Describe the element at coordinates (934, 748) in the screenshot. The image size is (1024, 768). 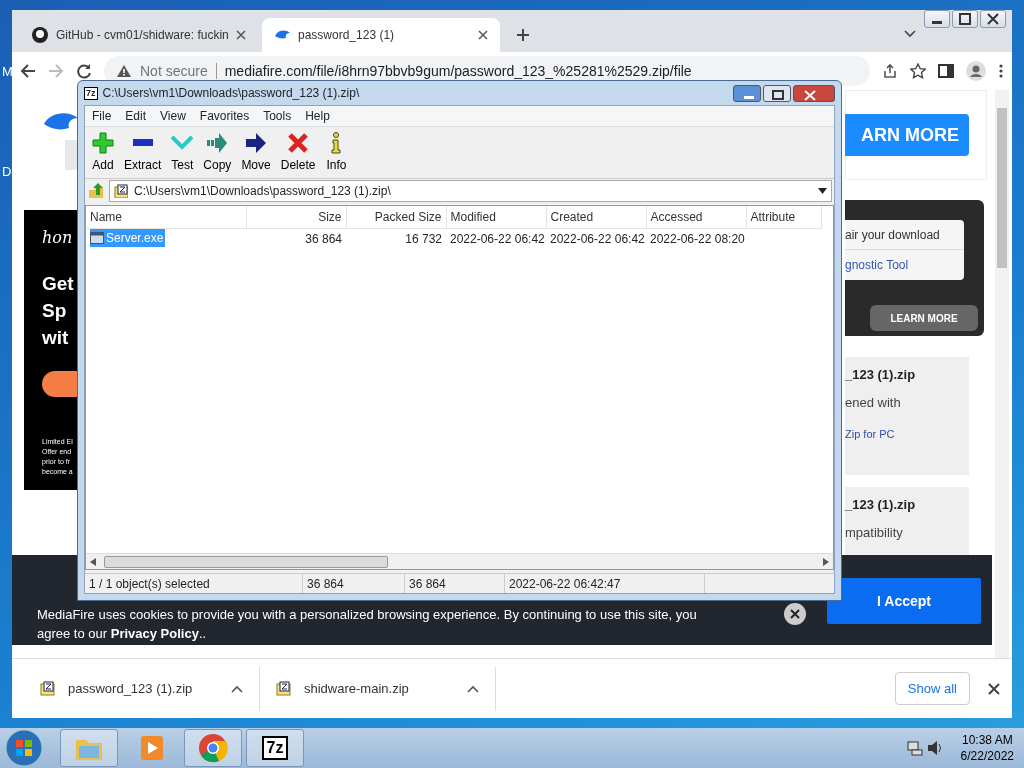
I see `volume-icon` at that location.